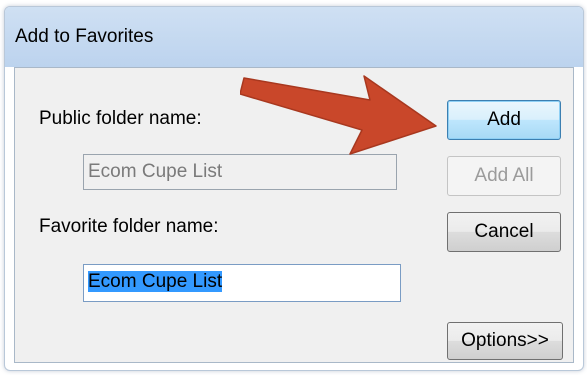 The width and height of the screenshot is (587, 375). Describe the element at coordinates (504, 176) in the screenshot. I see `add-all-button: Add All` at that location.